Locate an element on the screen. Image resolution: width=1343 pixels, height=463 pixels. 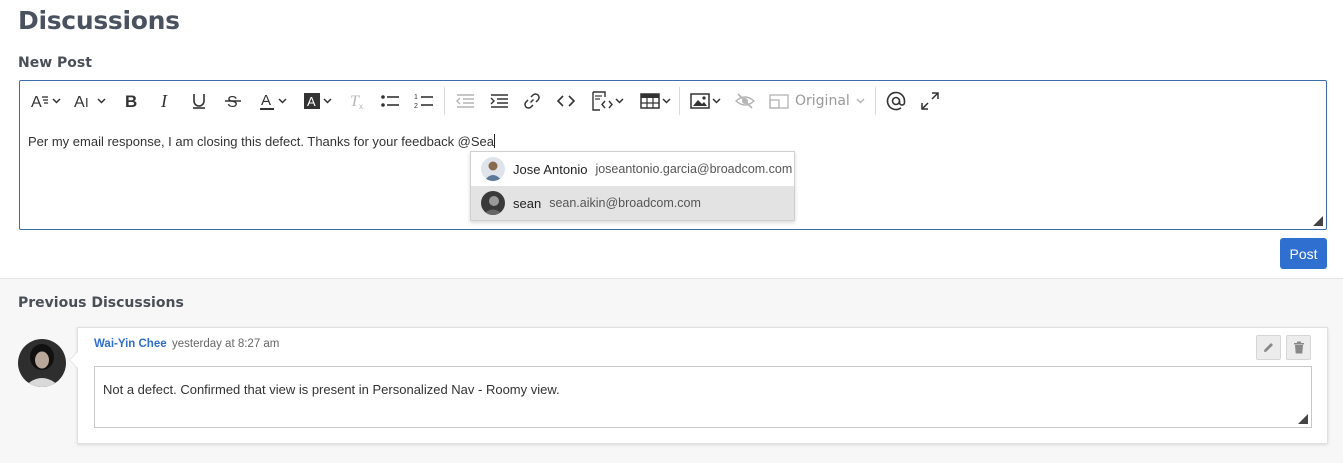
trash-icon is located at coordinates (1298, 347).